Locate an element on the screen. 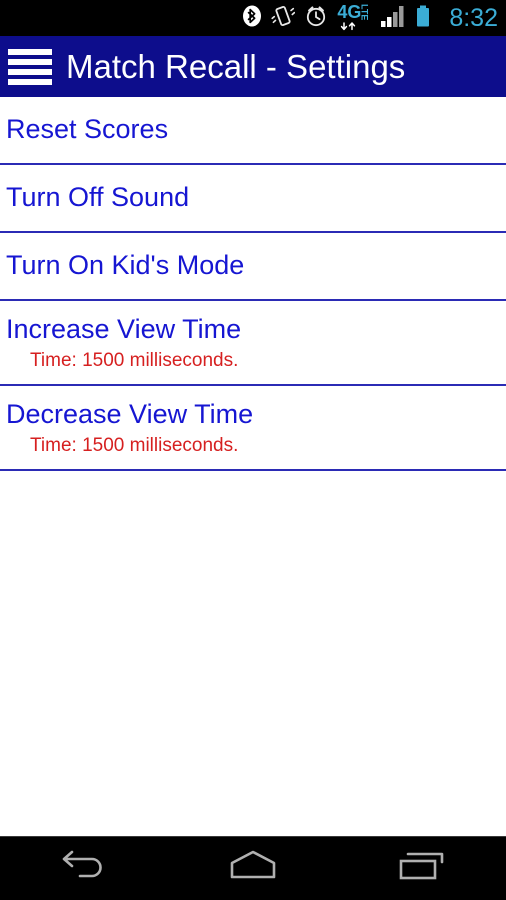 The height and width of the screenshot is (900, 506). network-4glte-icon: 4G LTE is located at coordinates (354, 16).